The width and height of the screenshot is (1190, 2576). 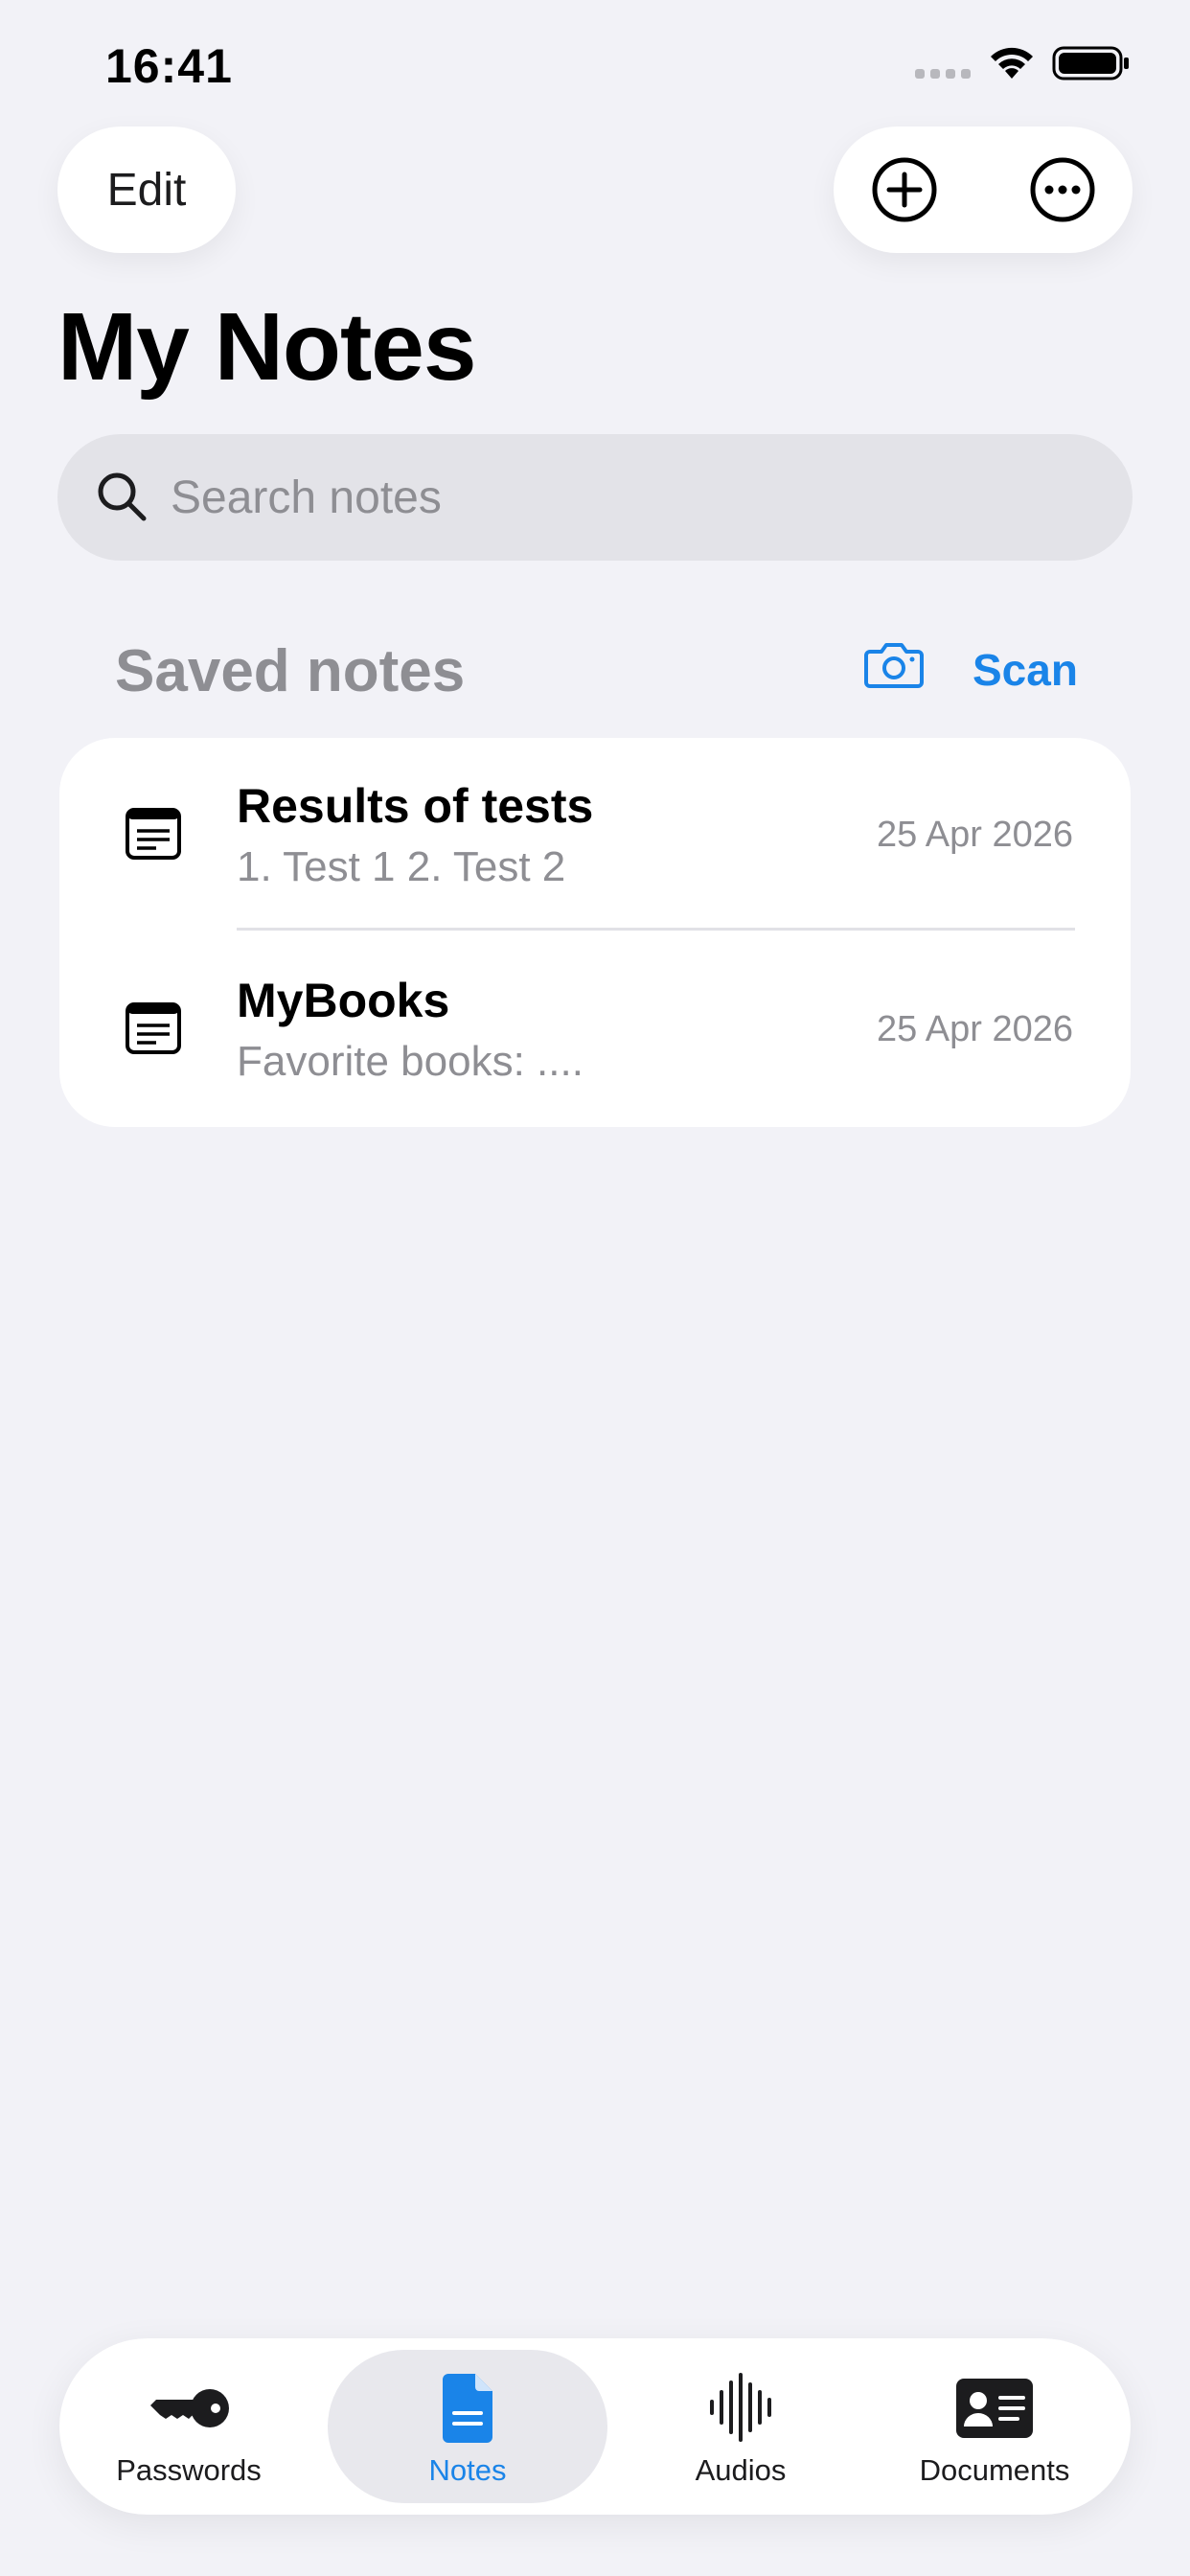 I want to click on camera-icon, so click(x=894, y=664).